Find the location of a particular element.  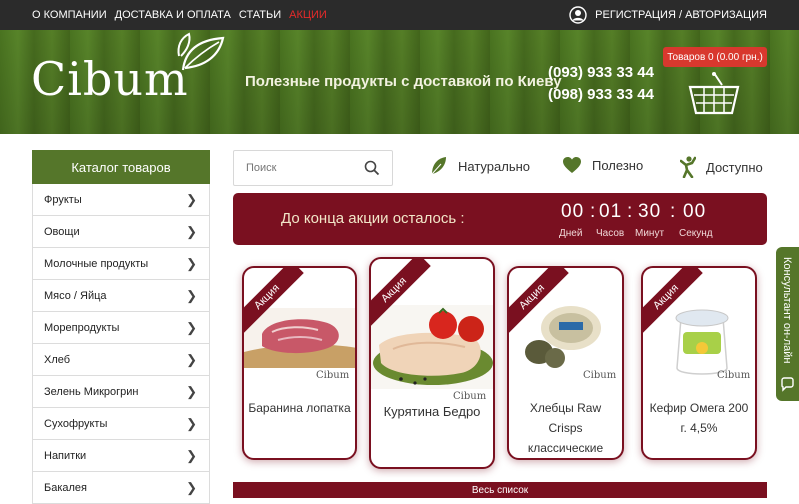

catalog-item-label: Морепродукты is located at coordinates (82, 327).